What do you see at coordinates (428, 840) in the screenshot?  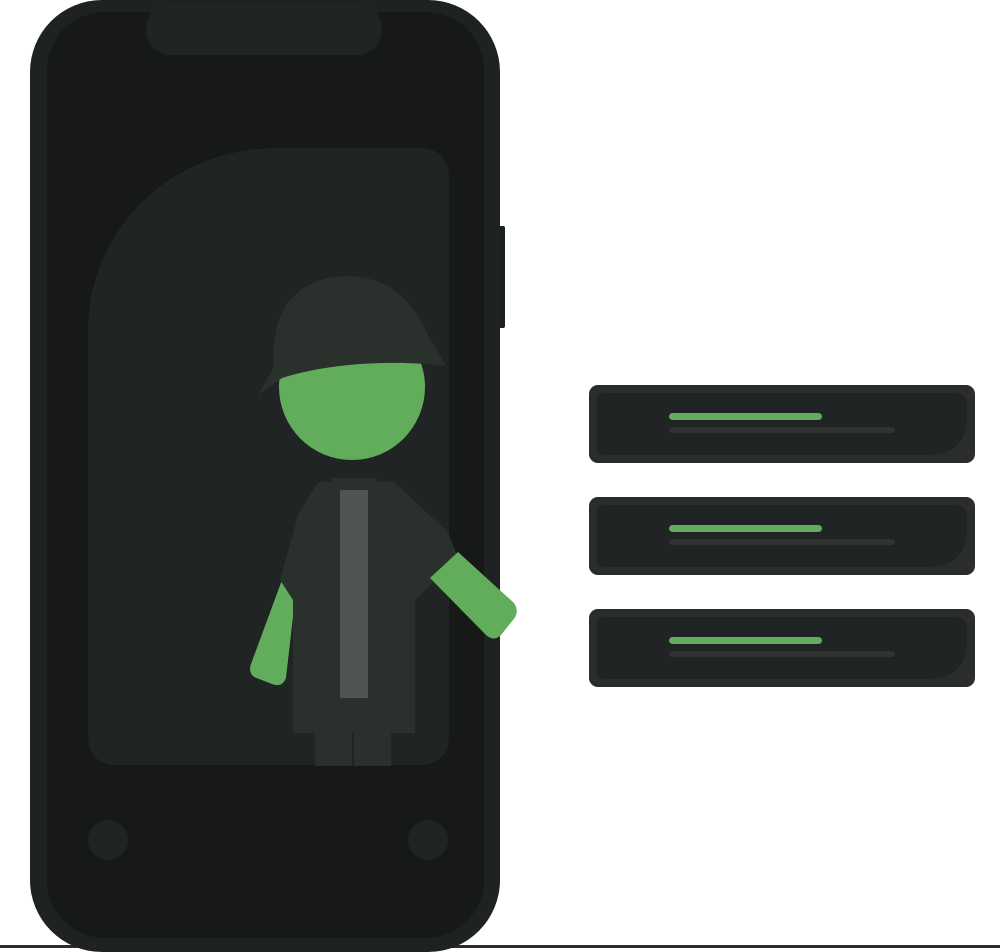 I see `phone-right-button-icon` at bounding box center [428, 840].